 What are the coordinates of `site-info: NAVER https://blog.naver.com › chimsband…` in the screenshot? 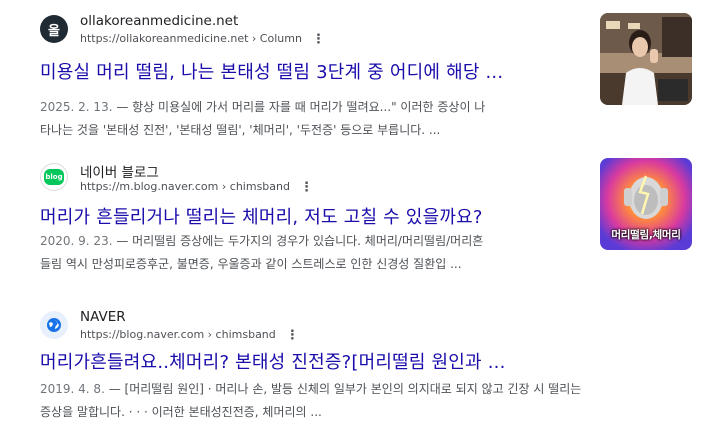 It's located at (370, 326).